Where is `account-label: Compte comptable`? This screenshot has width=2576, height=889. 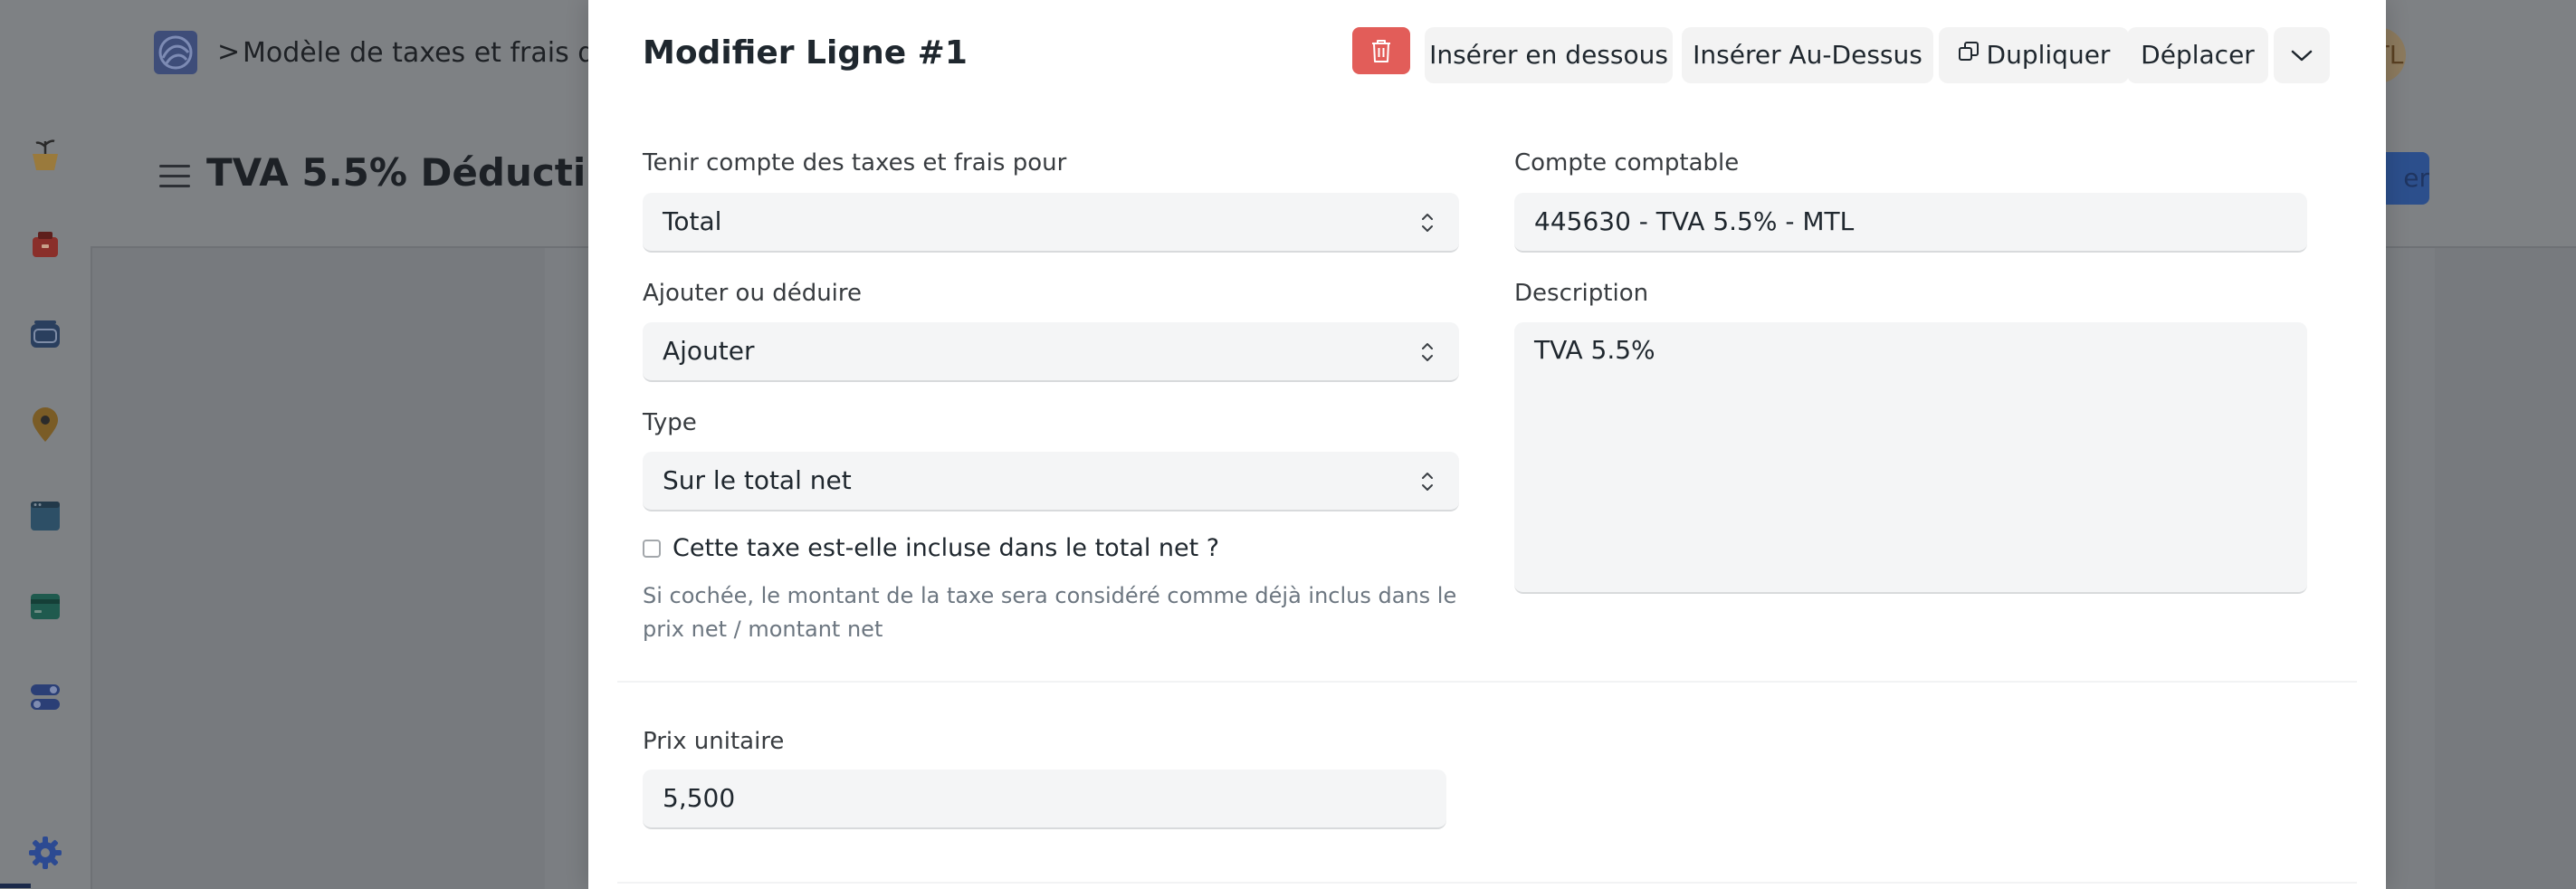
account-label: Compte comptable is located at coordinates (1627, 163).